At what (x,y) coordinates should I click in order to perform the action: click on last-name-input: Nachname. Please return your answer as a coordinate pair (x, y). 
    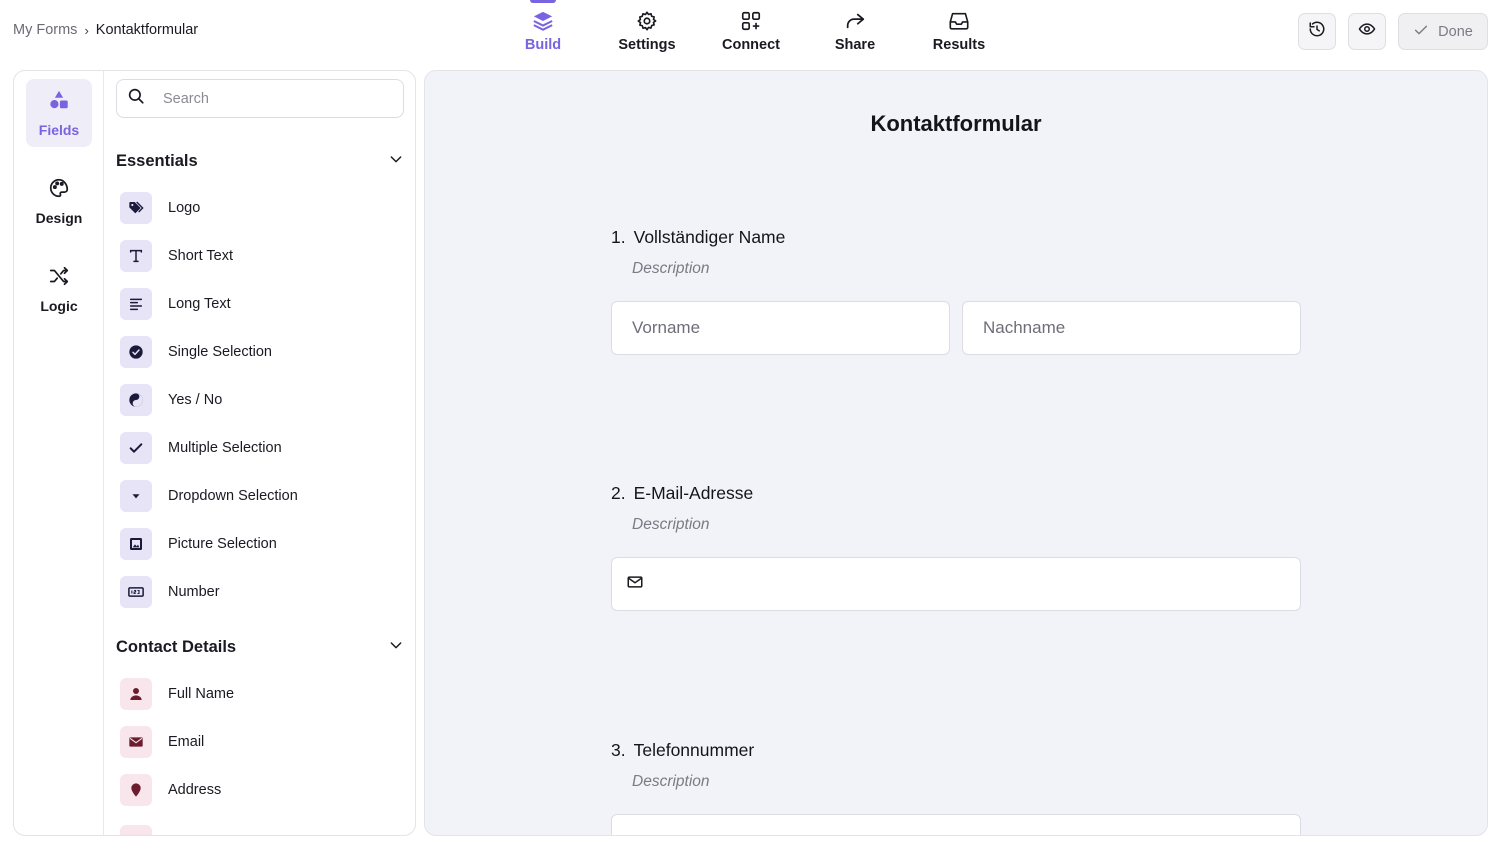
    Looking at the image, I should click on (1131, 328).